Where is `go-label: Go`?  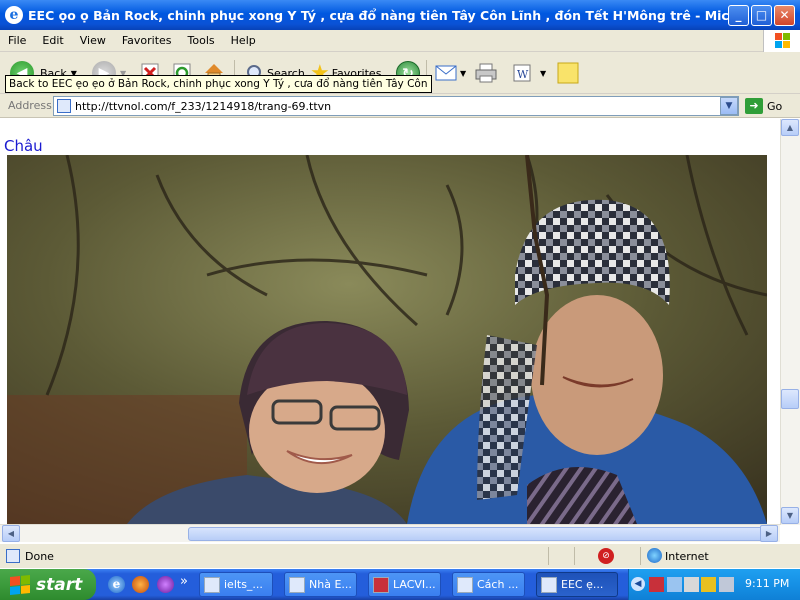
go-label: Go is located at coordinates (775, 106).